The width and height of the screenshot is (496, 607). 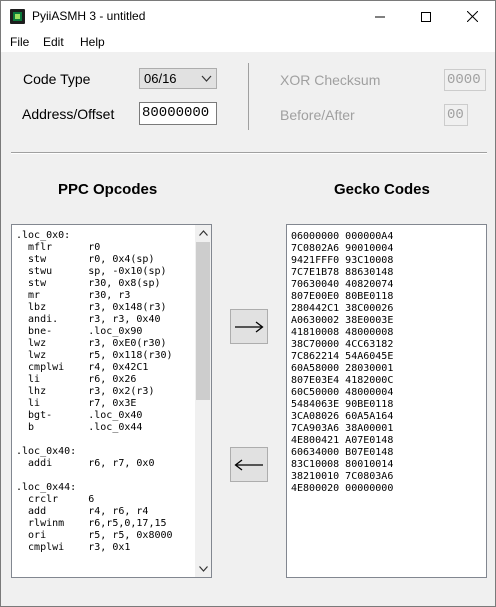 I want to click on maximize-icon, so click(x=426, y=16).